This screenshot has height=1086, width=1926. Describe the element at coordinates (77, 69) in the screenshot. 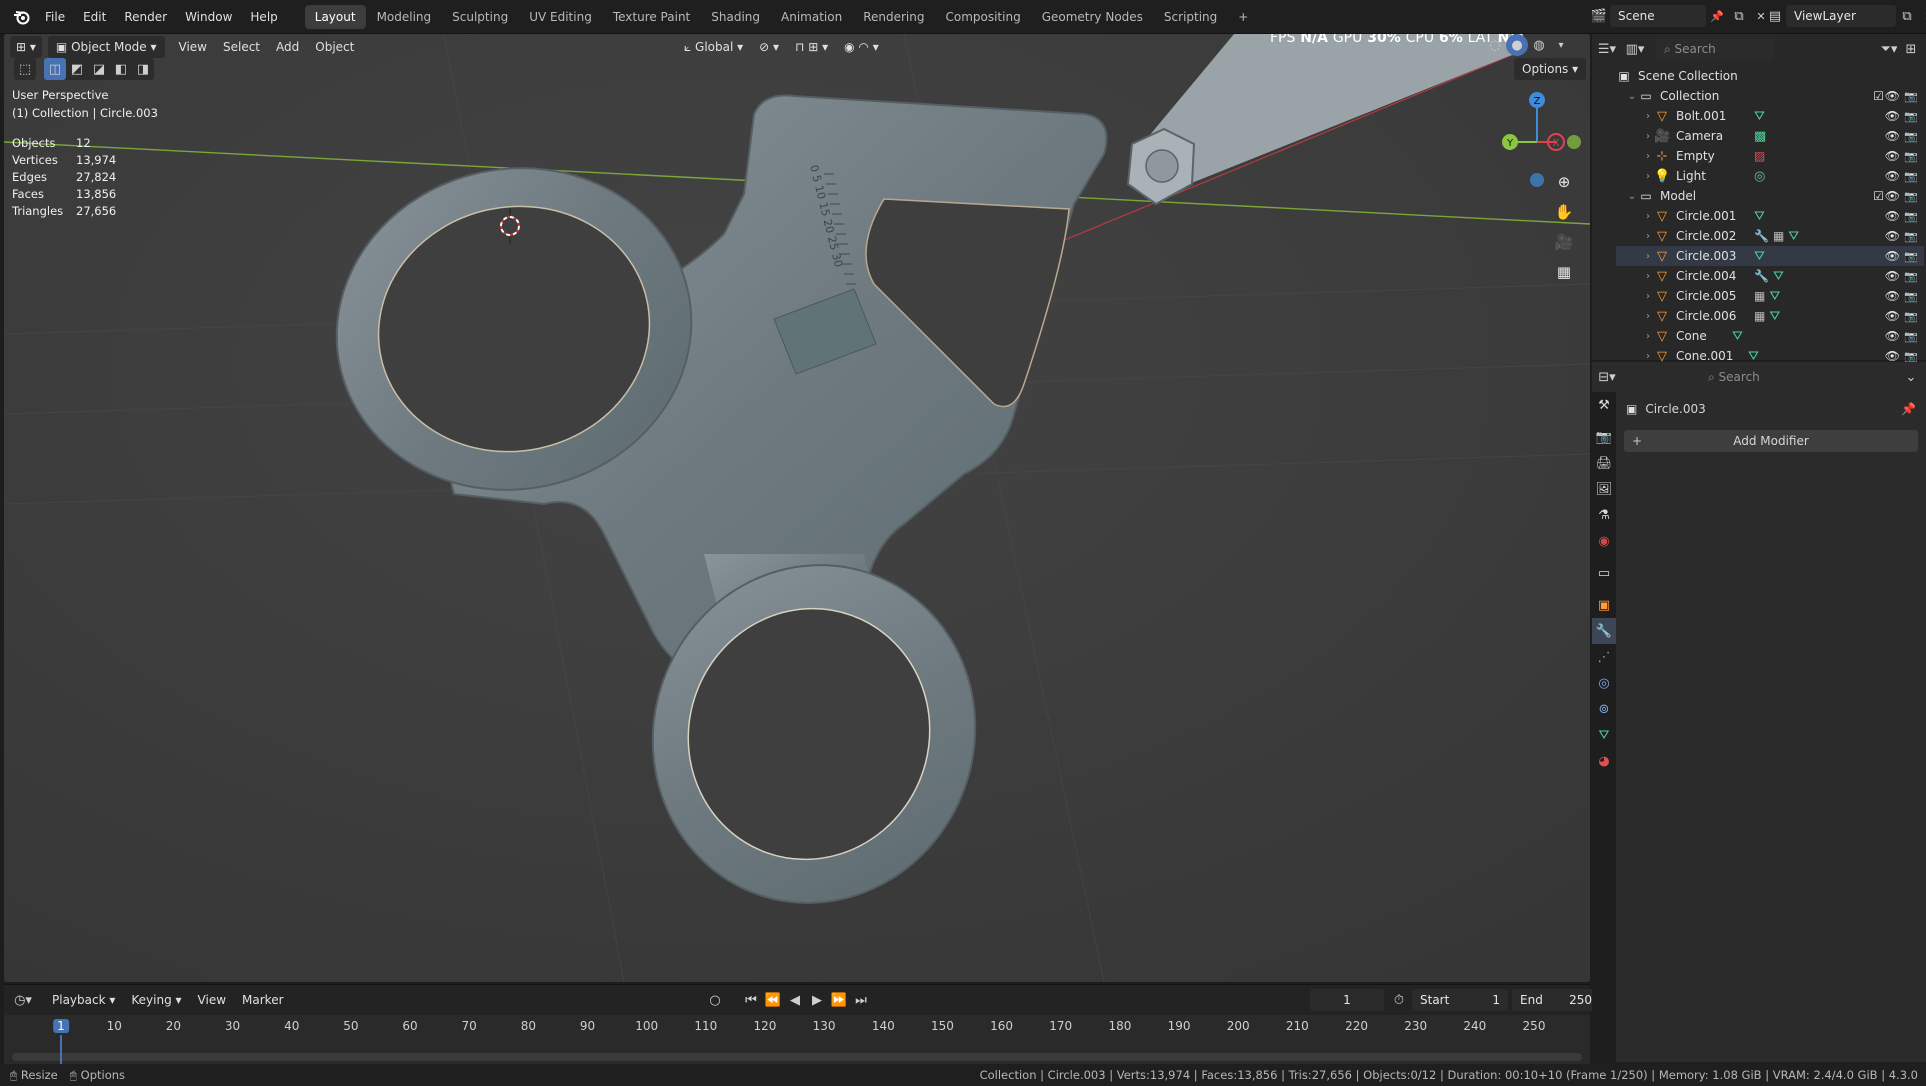

I see `extend-selection-icon: ◩` at that location.